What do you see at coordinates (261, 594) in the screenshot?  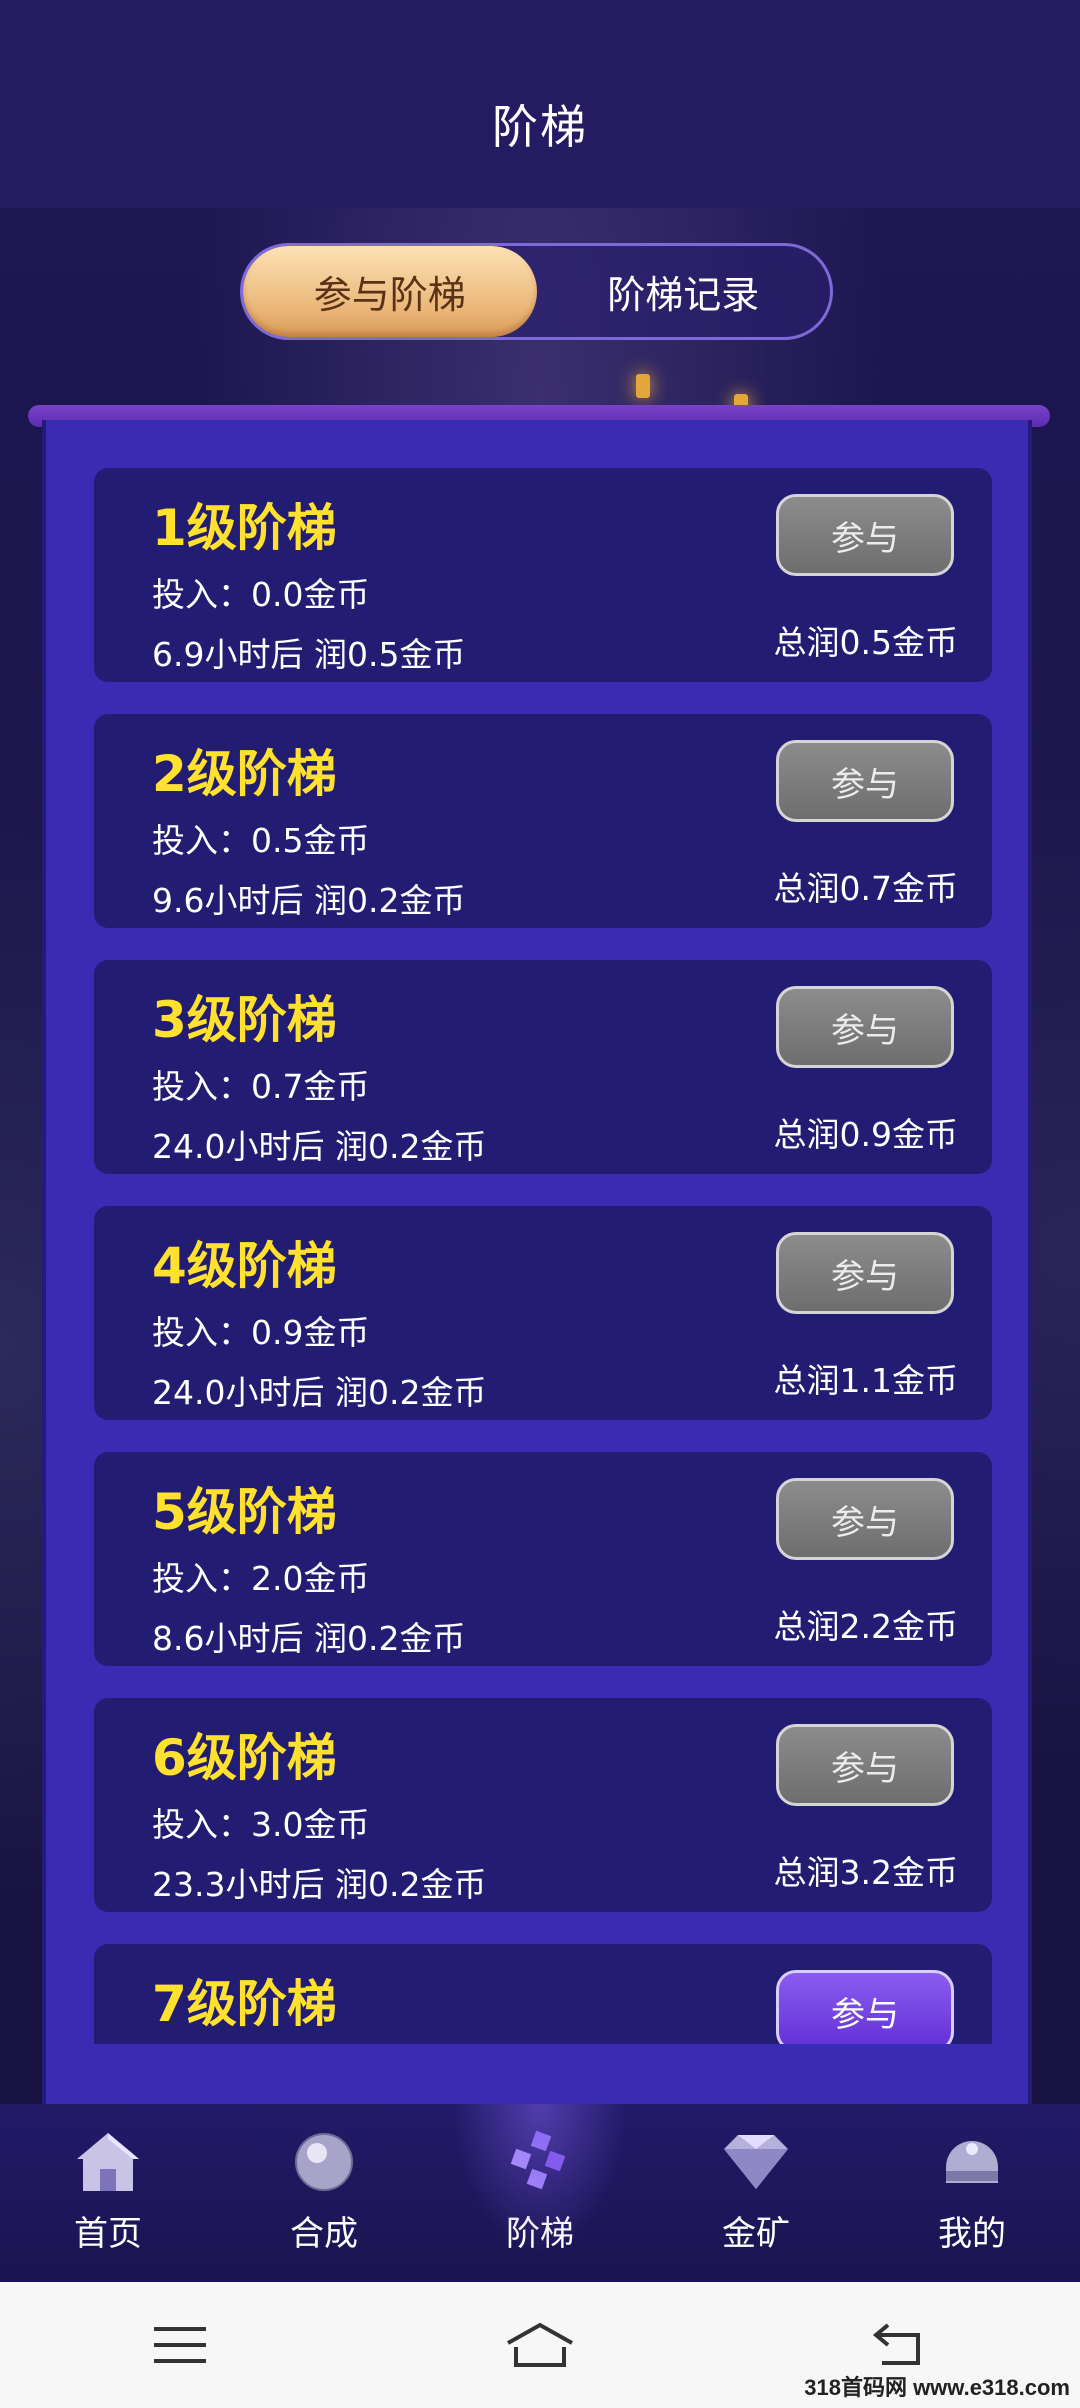 I see `ladder-invest: 投入：0.0金币` at bounding box center [261, 594].